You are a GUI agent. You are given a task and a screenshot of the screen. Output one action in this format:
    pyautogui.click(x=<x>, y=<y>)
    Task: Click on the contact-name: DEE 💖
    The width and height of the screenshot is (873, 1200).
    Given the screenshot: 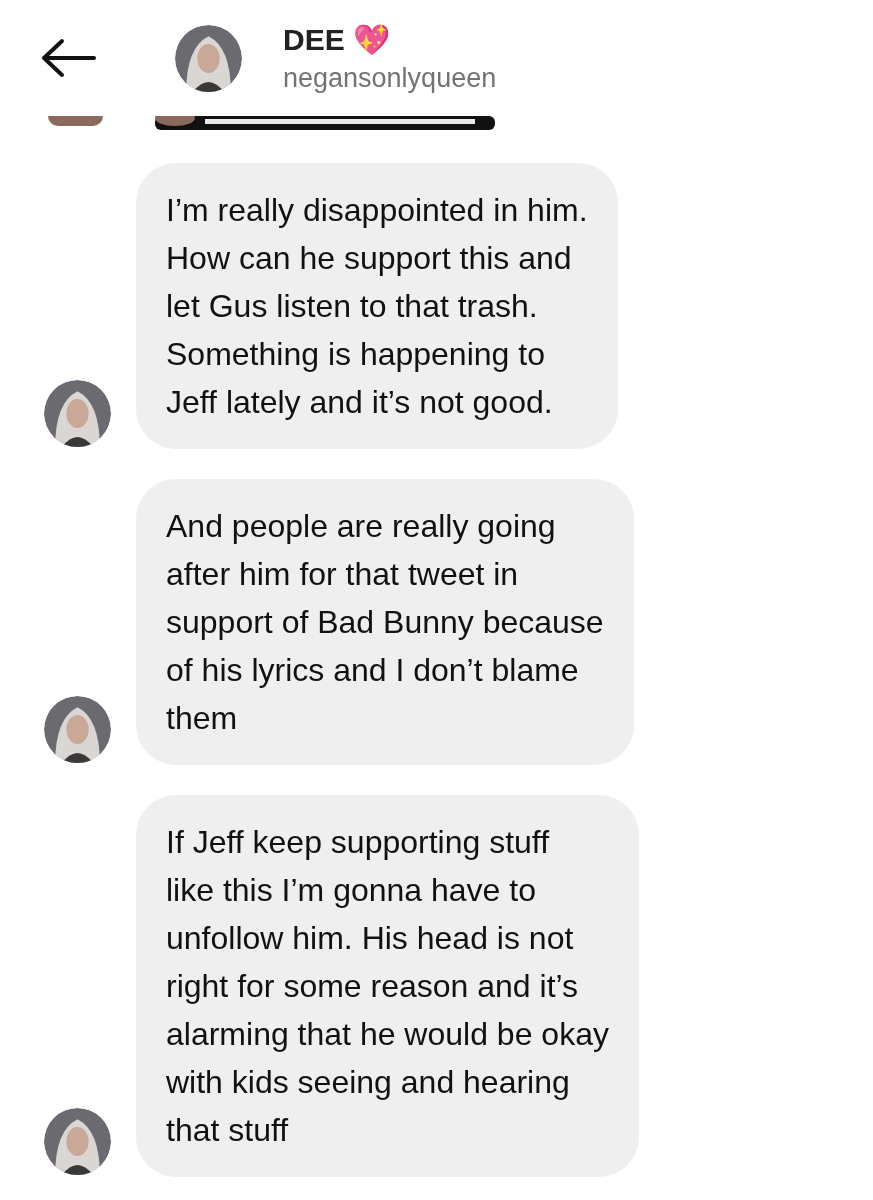 What is the action you would take?
    pyautogui.click(x=337, y=40)
    